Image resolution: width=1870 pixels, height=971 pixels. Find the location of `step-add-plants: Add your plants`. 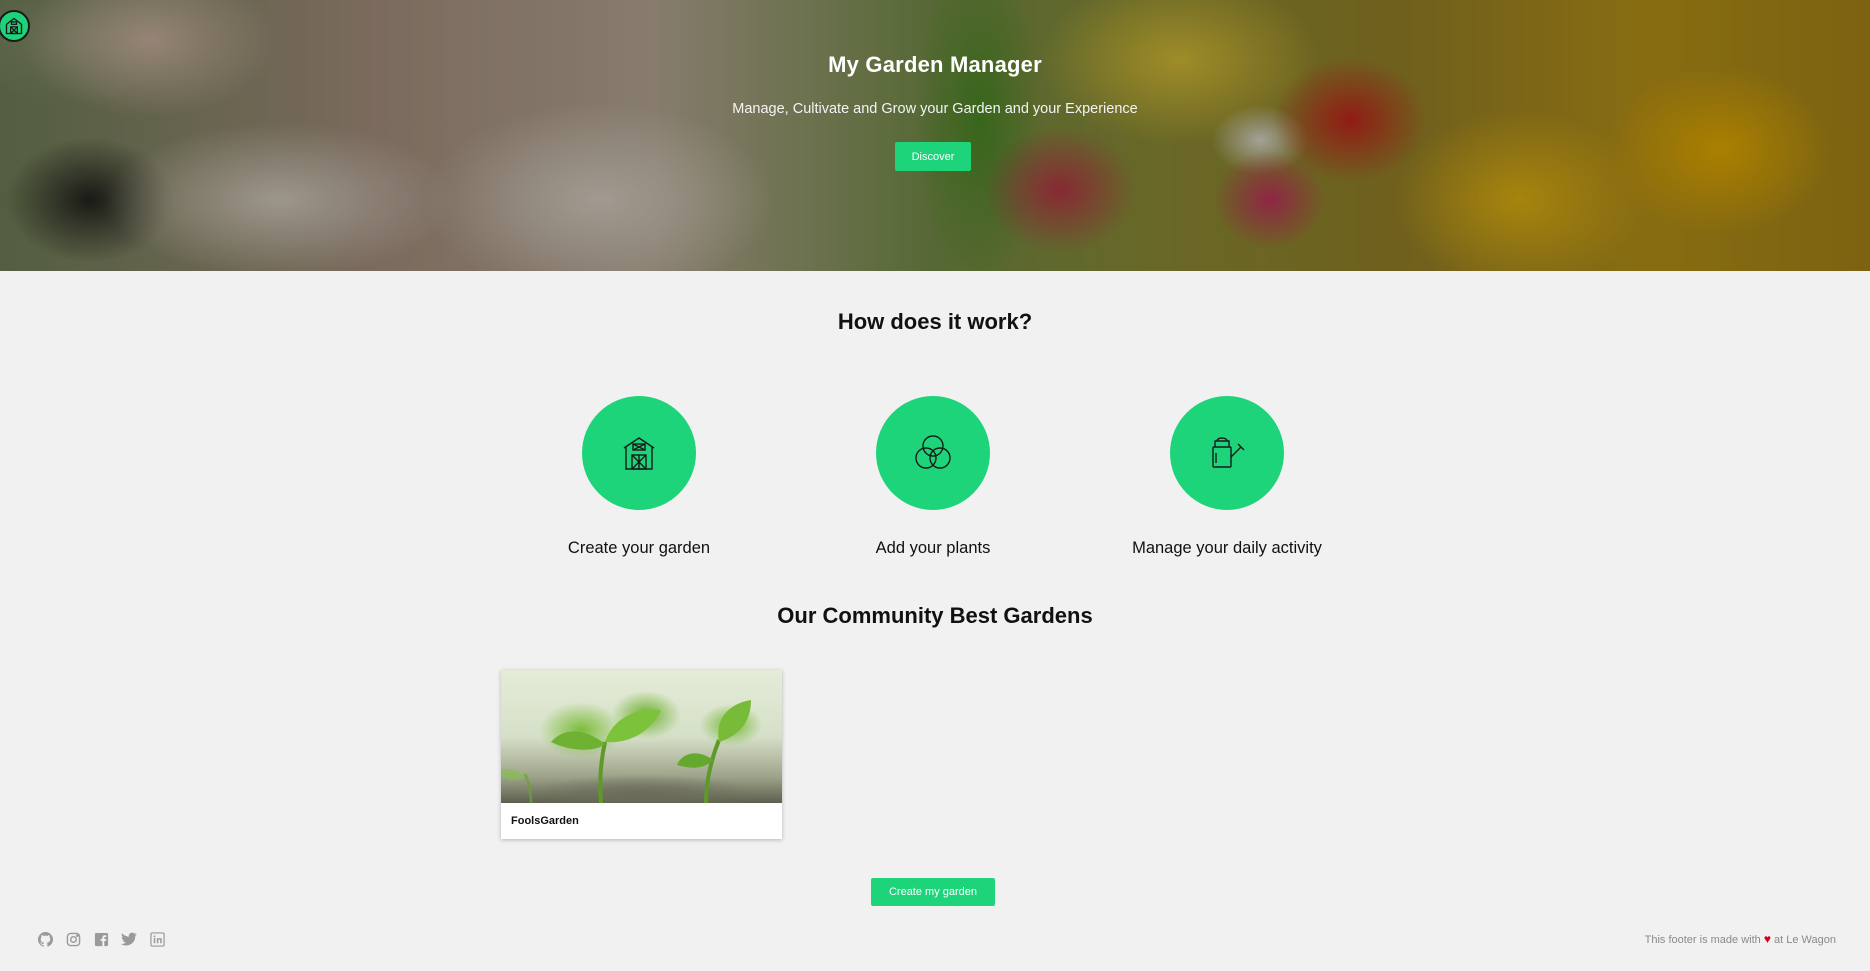

step-add-plants: Add your plants is located at coordinates (933, 477).